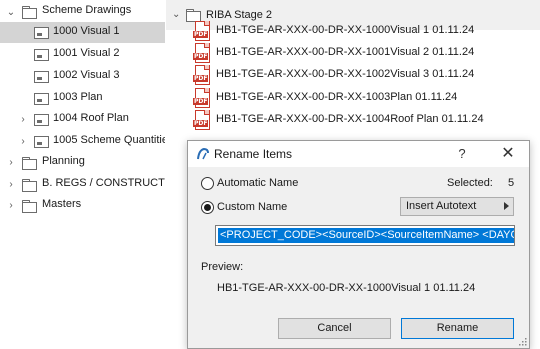  Describe the element at coordinates (441, 206) in the screenshot. I see `insert-autotext-label: Insert Autotext` at that location.